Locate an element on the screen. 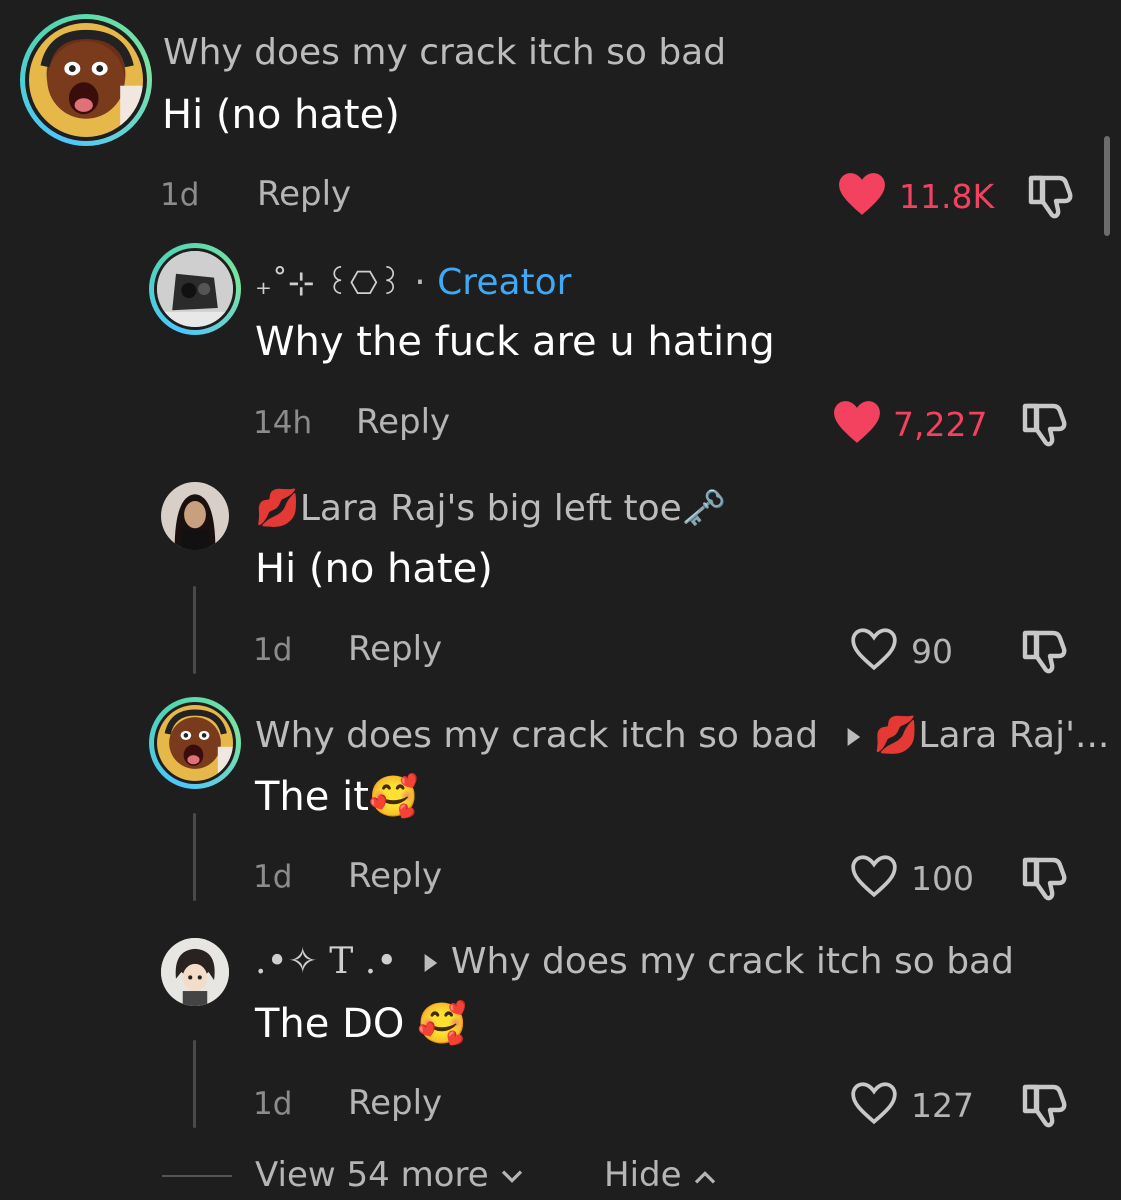  comment-text: Why the fuck are u hating is located at coordinates (515, 342).